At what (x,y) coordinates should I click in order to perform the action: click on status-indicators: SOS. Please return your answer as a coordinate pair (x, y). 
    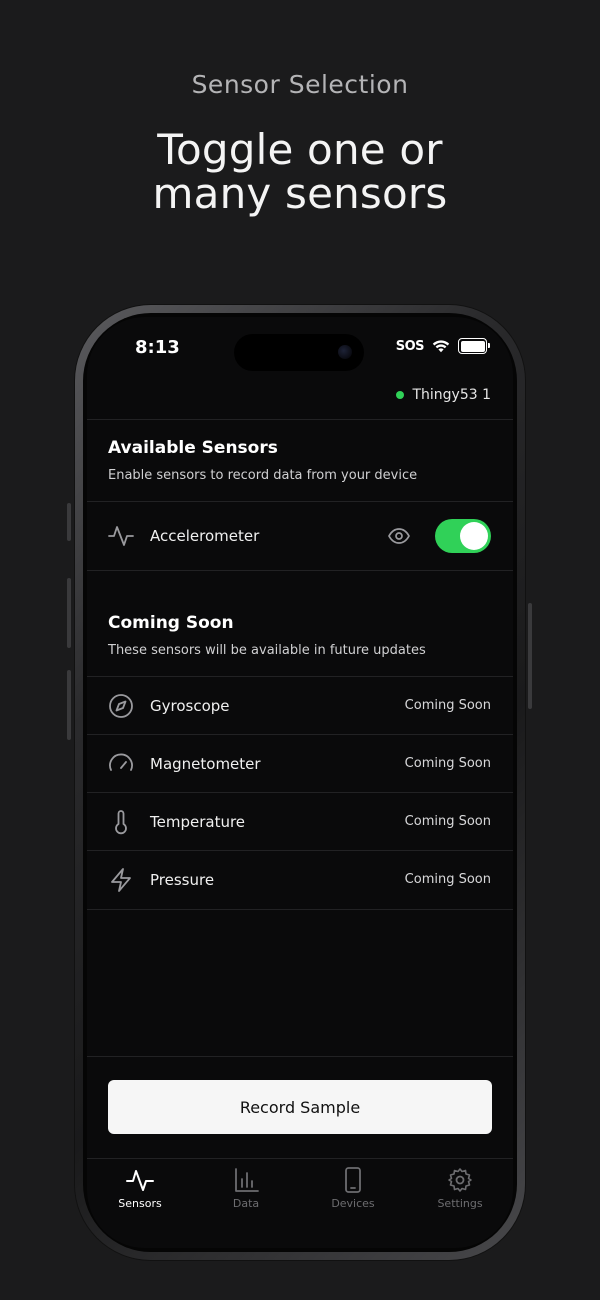
    Looking at the image, I should click on (442, 346).